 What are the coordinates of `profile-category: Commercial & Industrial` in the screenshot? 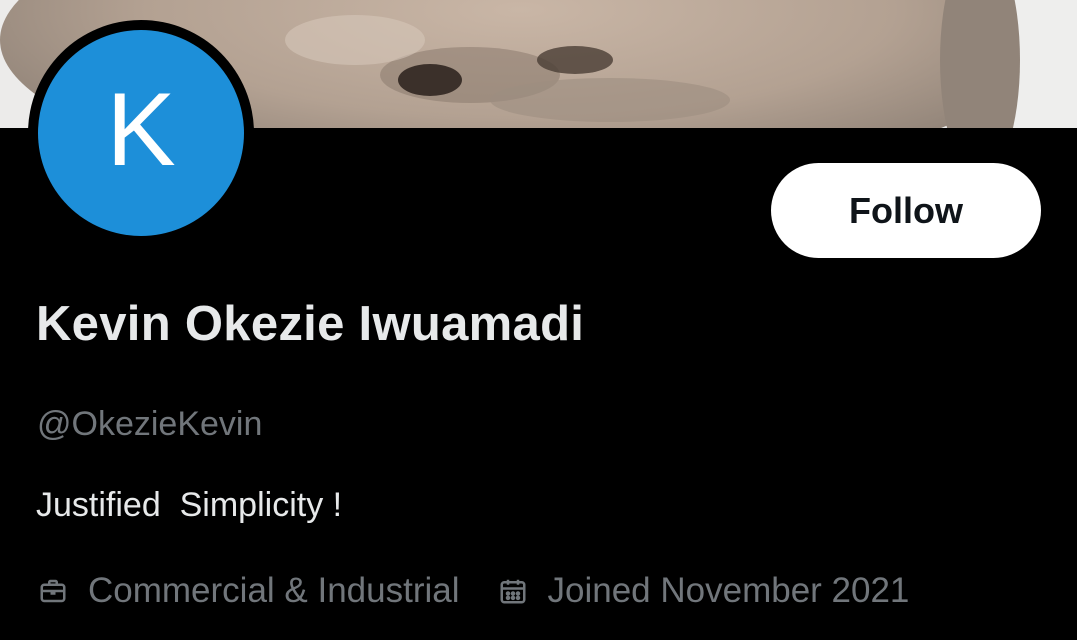 It's located at (248, 591).